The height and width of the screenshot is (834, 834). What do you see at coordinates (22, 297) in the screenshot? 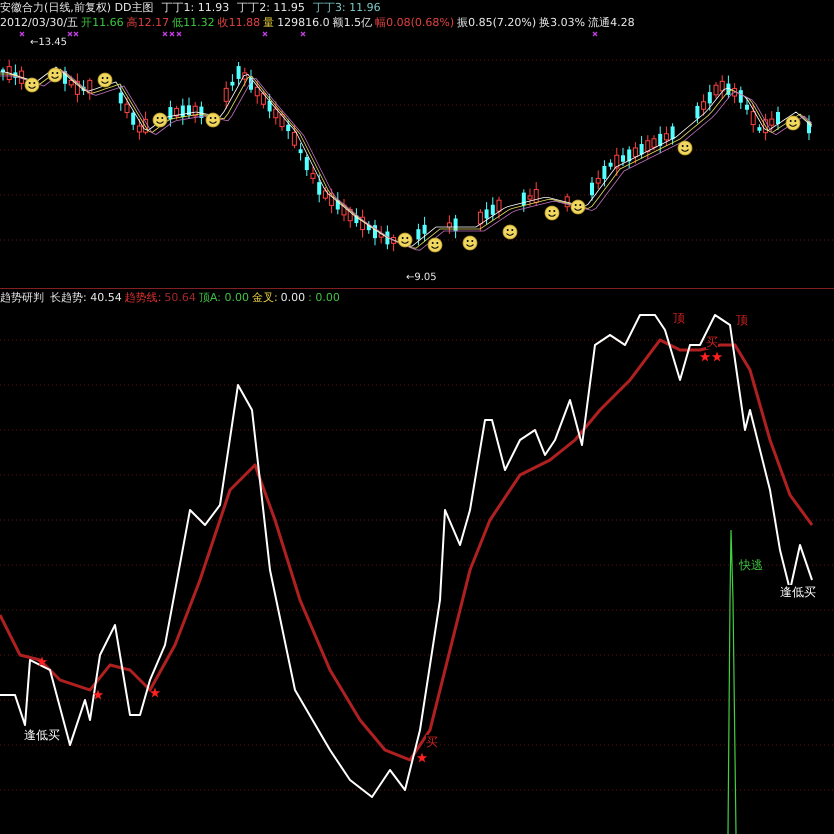
I see `indicator-title: 趋势研判` at bounding box center [22, 297].